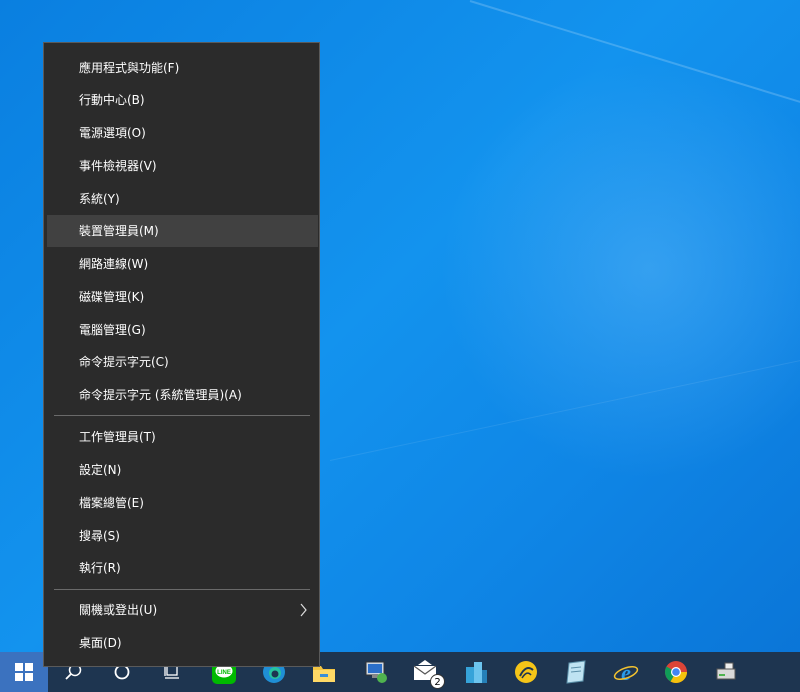  Describe the element at coordinates (182, 470) in the screenshot. I see `menu-item-settings: 設定(N)` at that location.